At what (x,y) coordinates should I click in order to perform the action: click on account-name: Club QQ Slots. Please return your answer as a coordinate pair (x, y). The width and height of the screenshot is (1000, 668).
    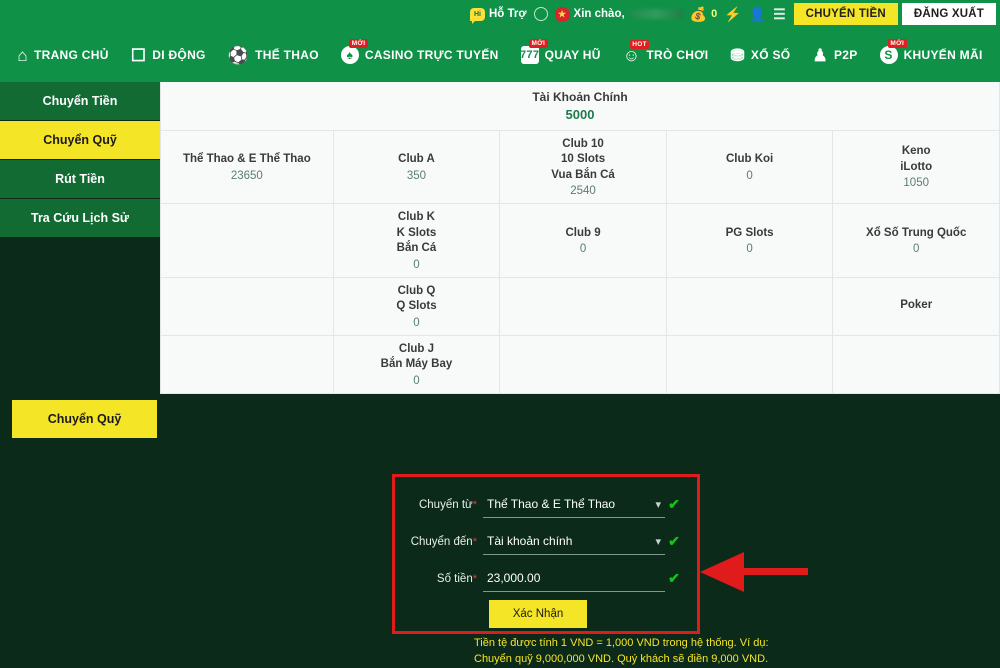
    Looking at the image, I should click on (416, 298).